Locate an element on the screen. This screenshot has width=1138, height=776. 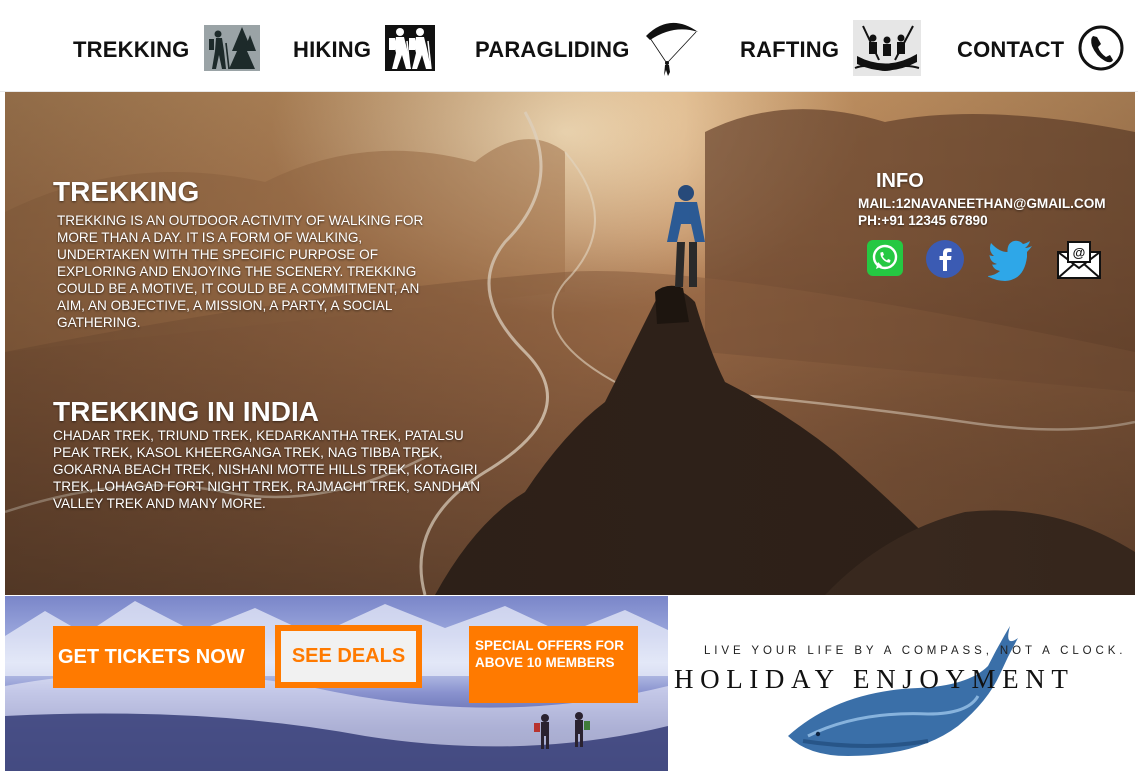
see-deals-button: SEE DEALS is located at coordinates (348, 656).